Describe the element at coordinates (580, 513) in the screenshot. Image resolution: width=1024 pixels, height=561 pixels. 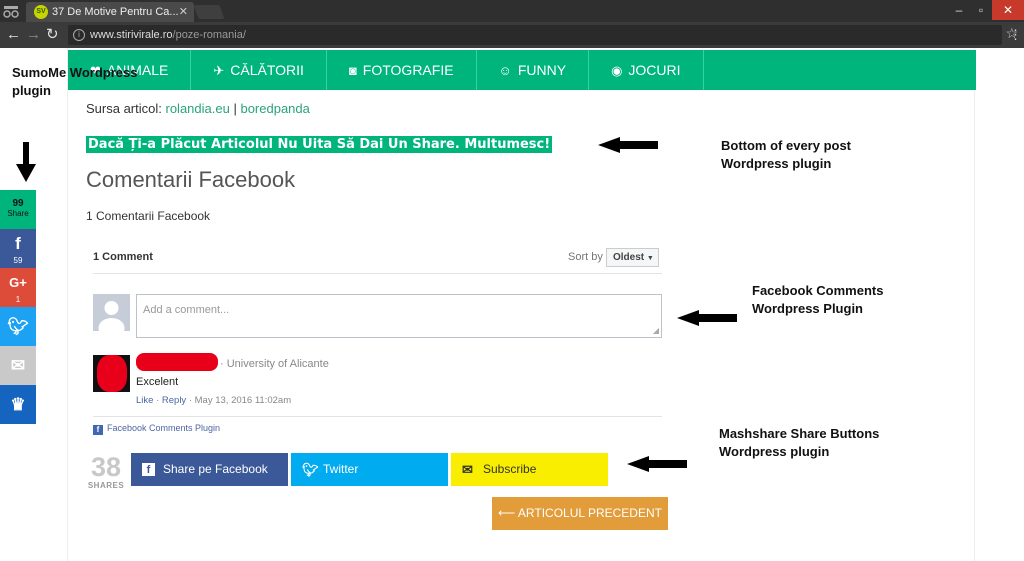
I see `previous-article-button: ⟵ ARTICOLUL PRECEDENT` at that location.